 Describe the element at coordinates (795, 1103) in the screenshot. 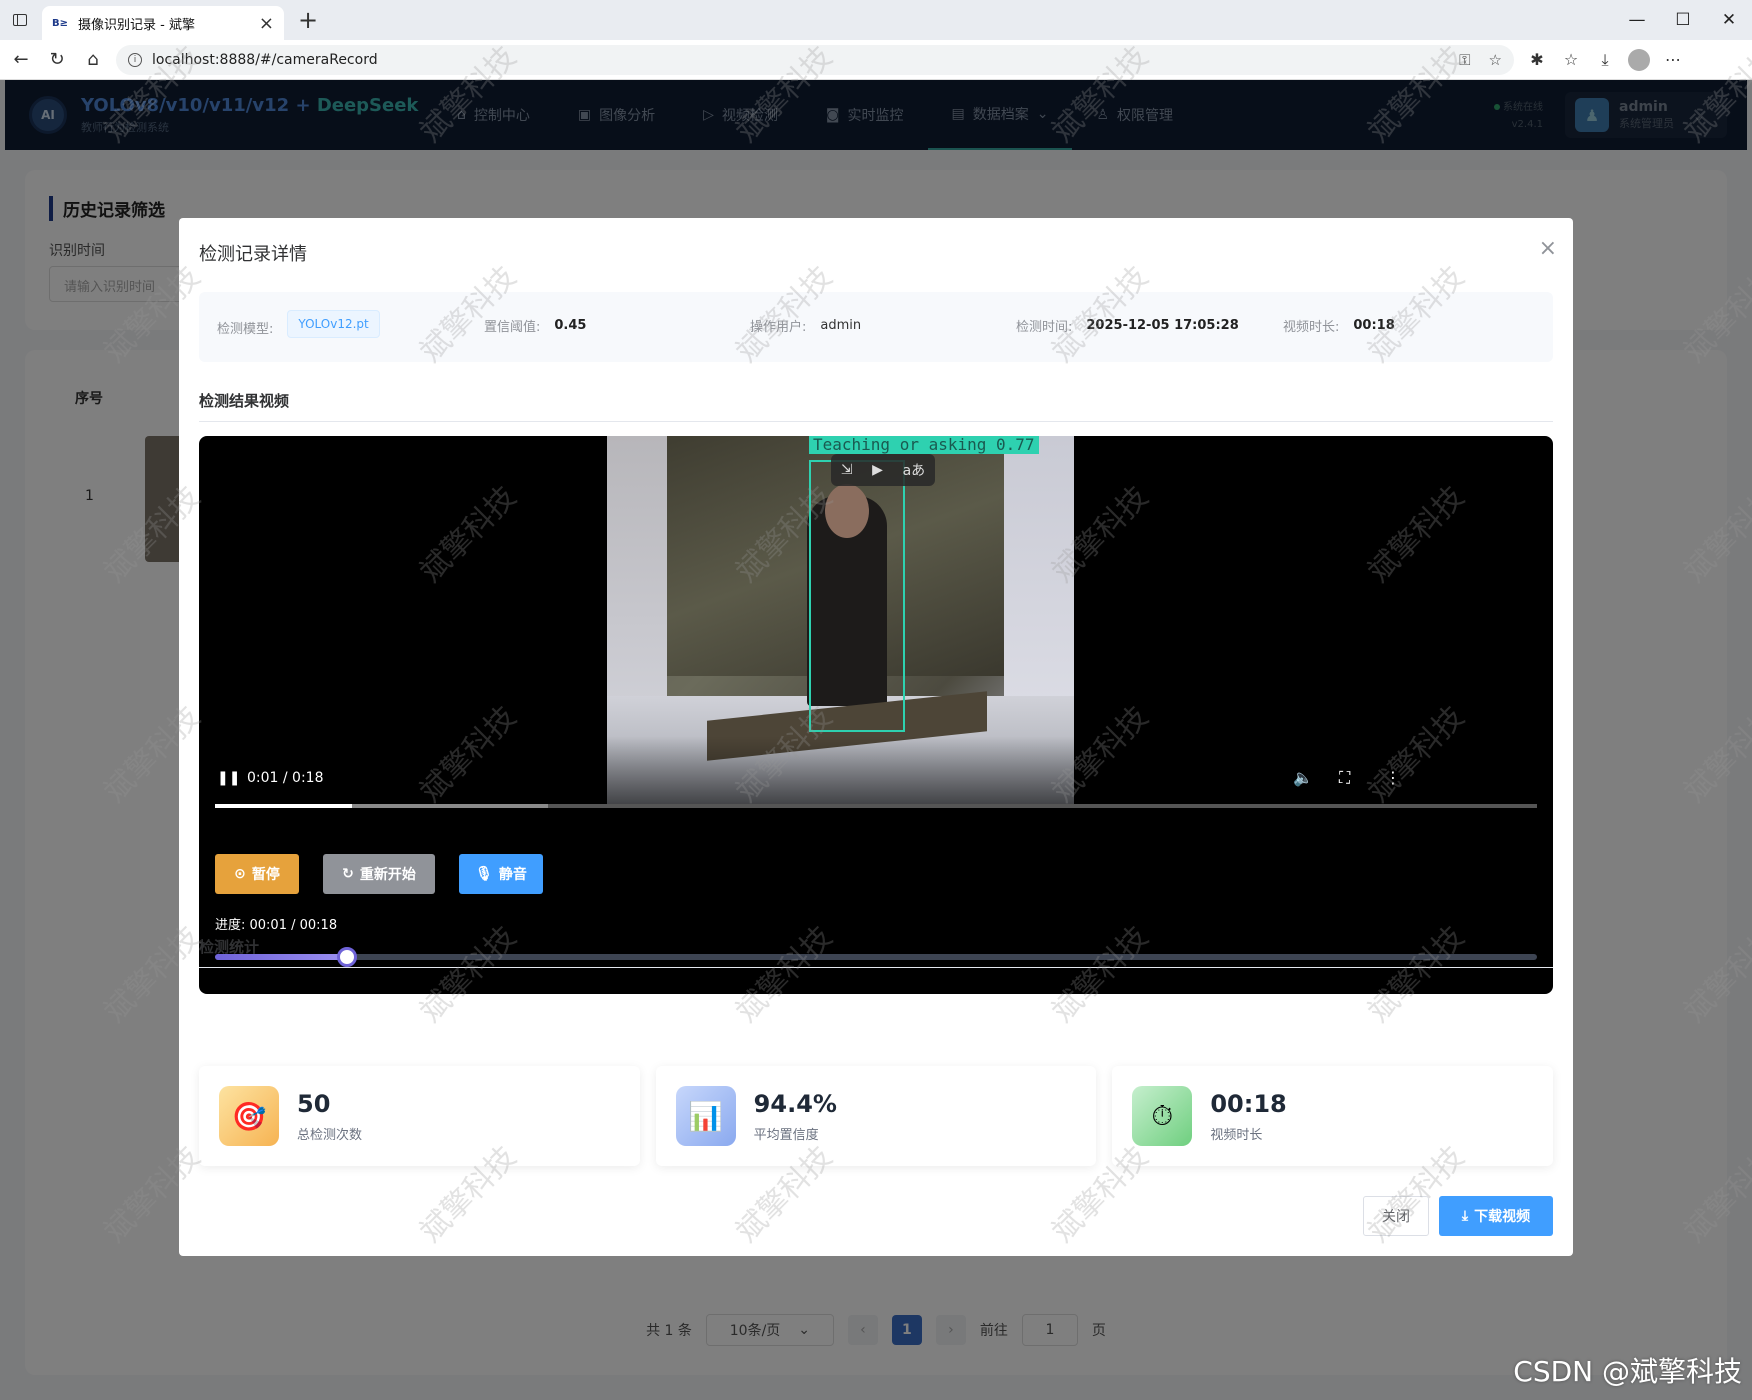

I see `stat-value: 94.4%` at that location.